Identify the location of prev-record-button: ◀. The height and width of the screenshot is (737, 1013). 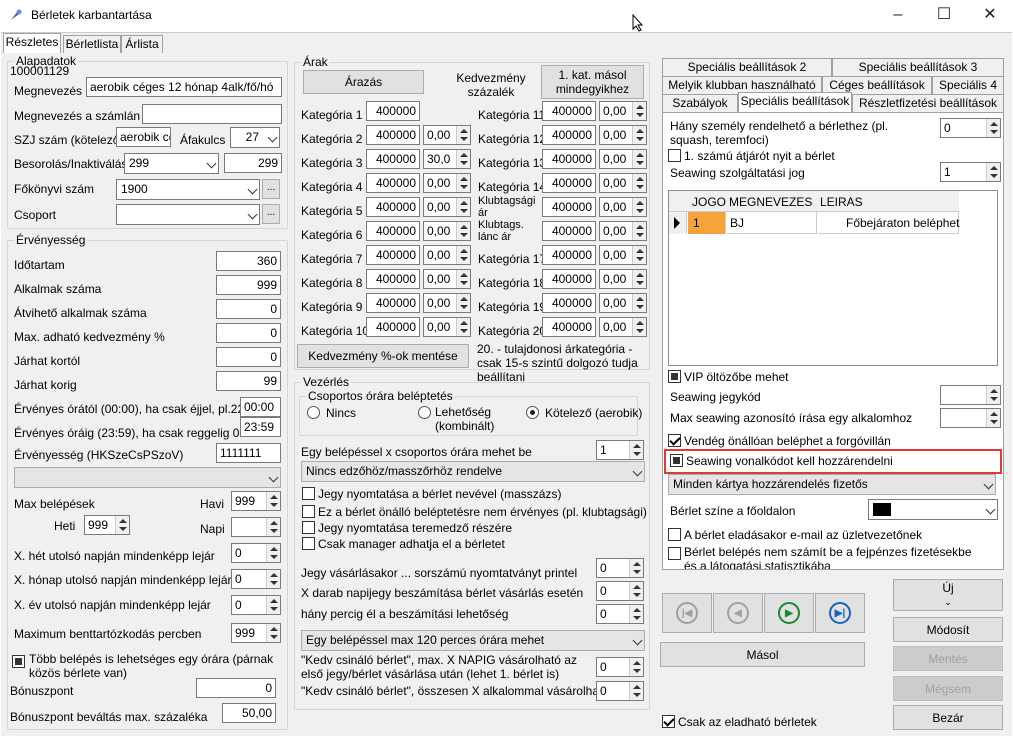
(738, 613).